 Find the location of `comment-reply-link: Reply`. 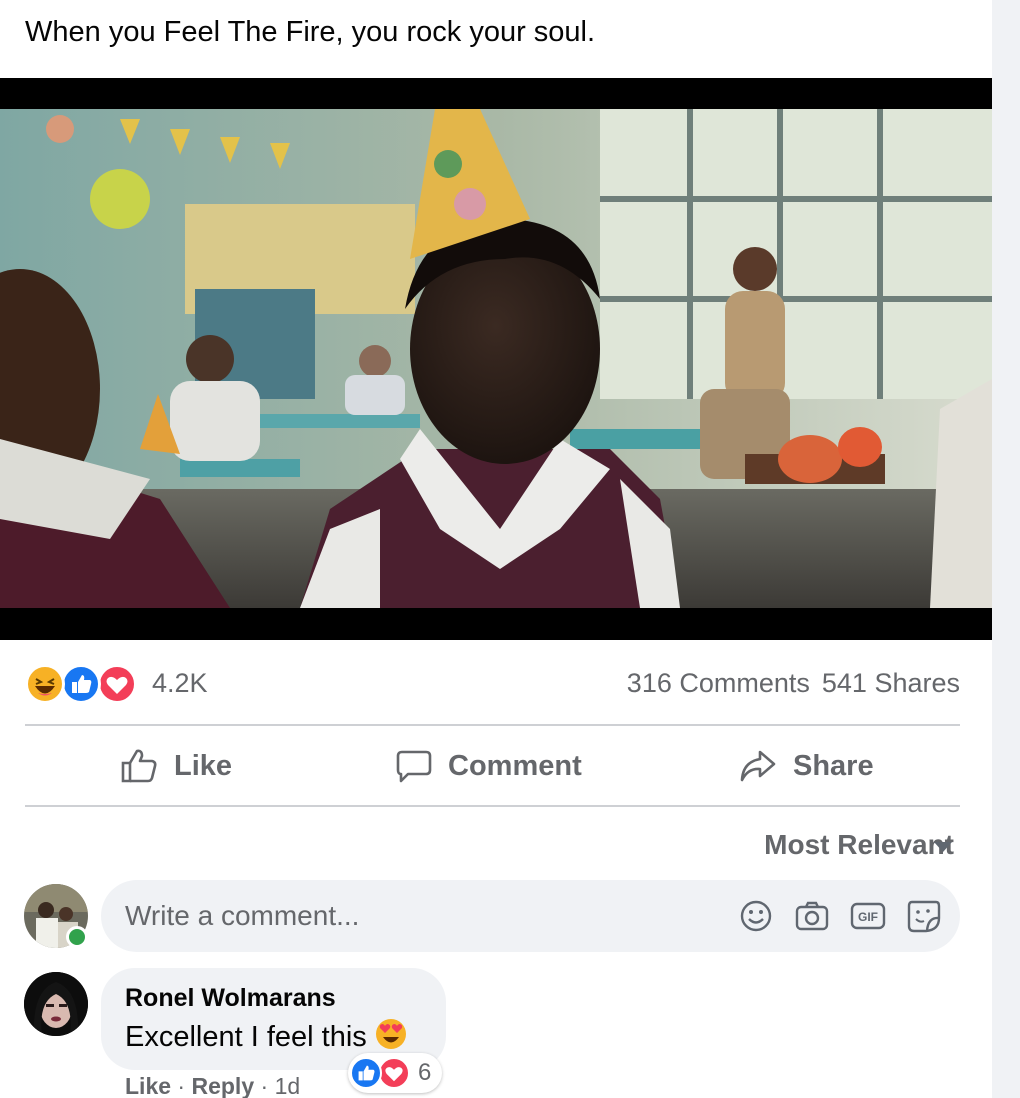

comment-reply-link: Reply is located at coordinates (222, 1085).